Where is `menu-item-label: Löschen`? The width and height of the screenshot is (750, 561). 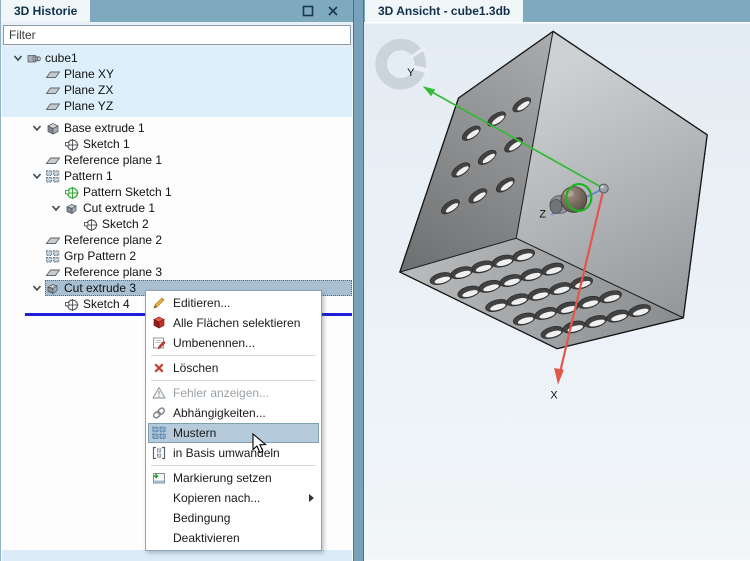 menu-item-label: Löschen is located at coordinates (196, 368).